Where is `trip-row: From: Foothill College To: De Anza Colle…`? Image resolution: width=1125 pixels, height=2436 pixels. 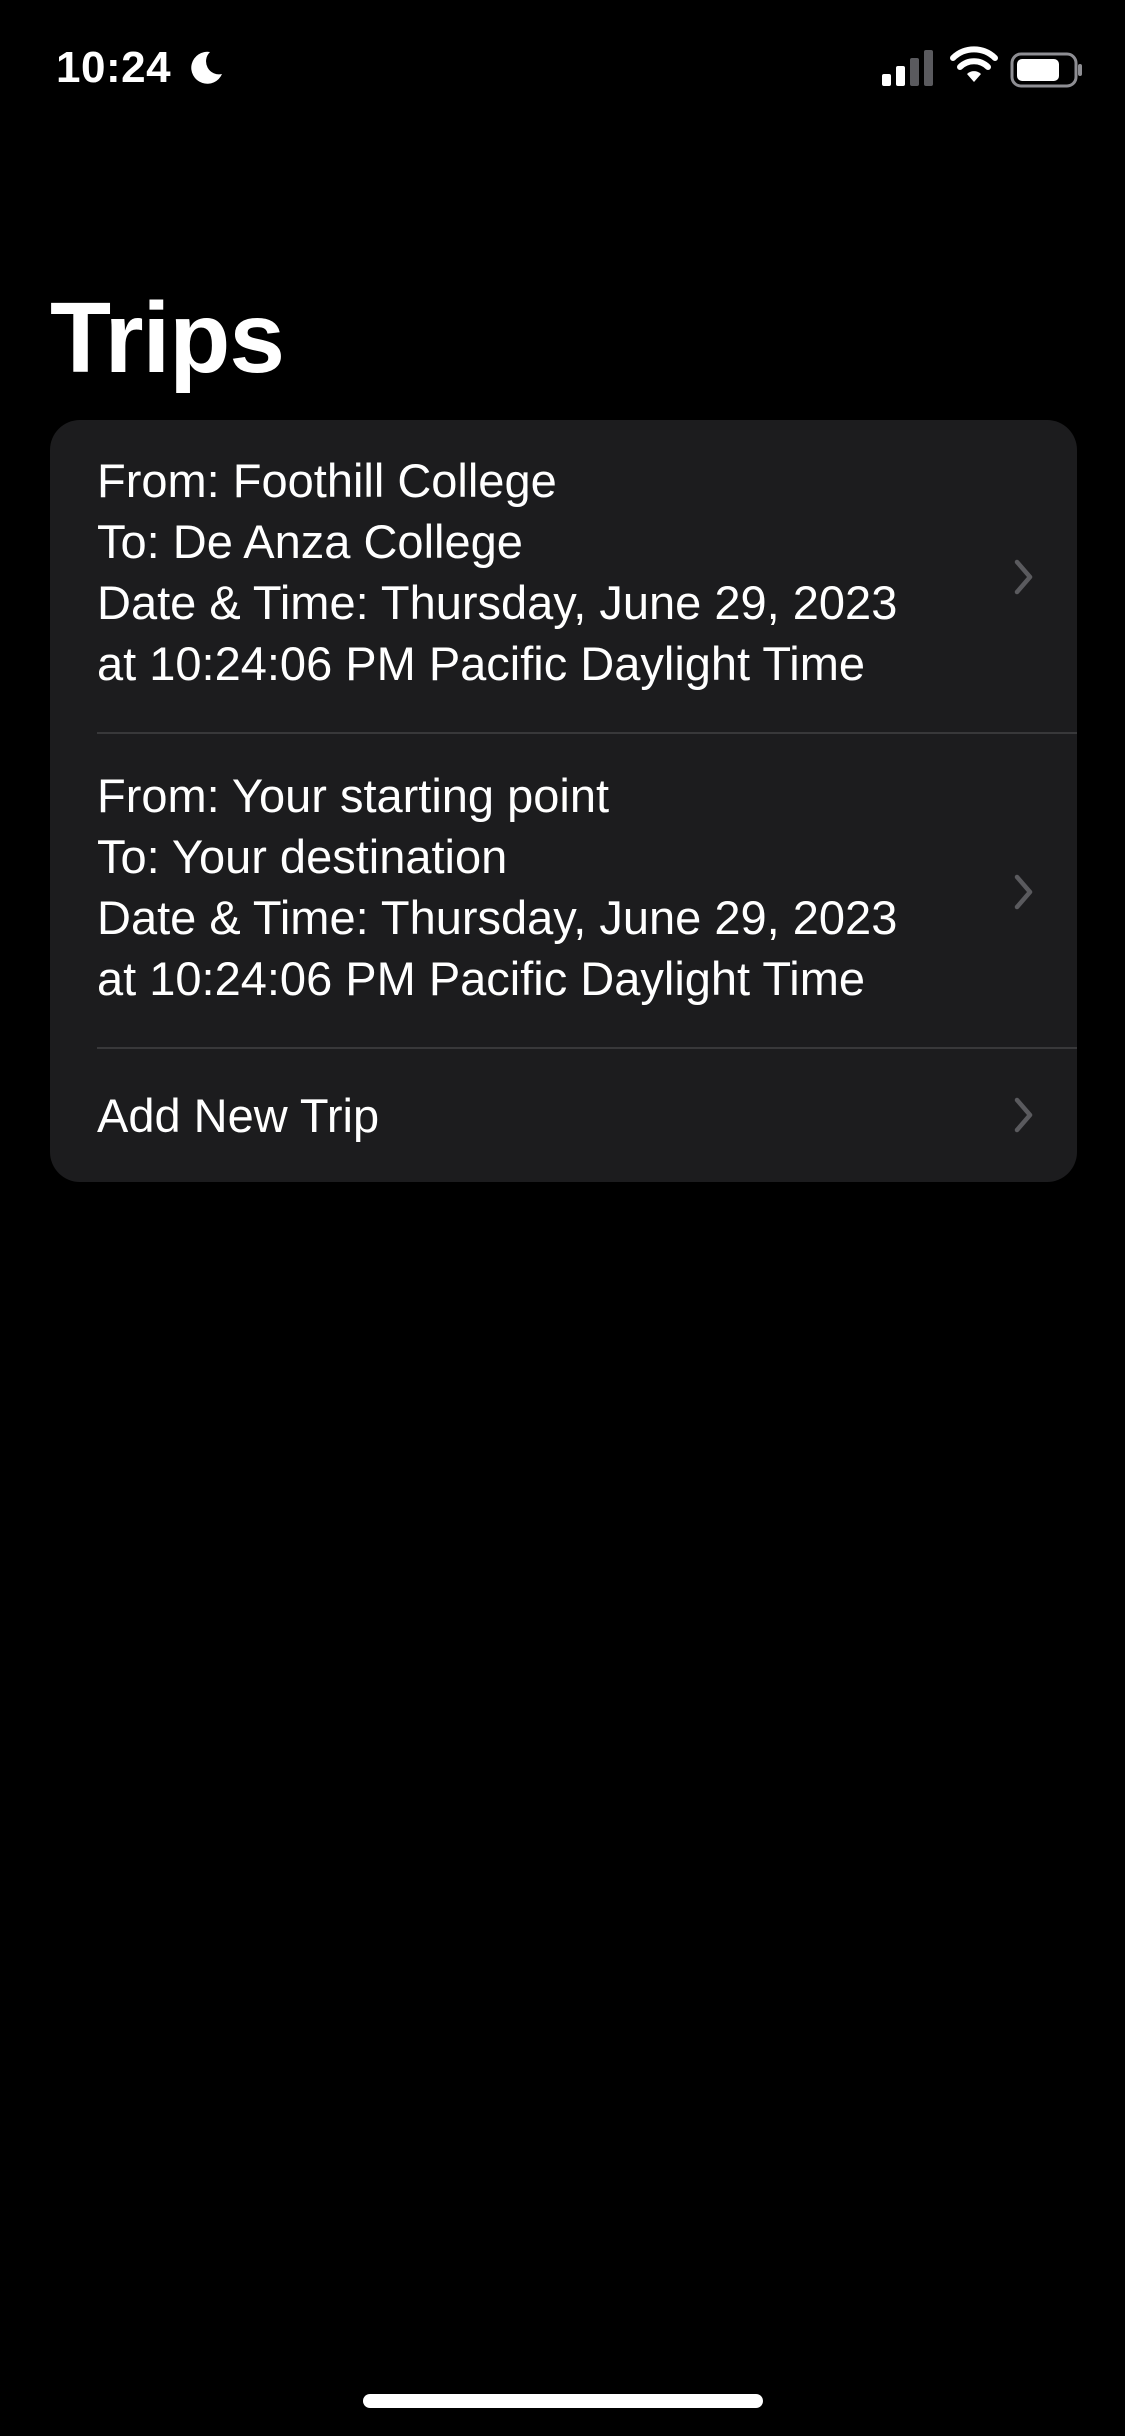 trip-row: From: Foothill College To: De Anza Colle… is located at coordinates (563, 577).